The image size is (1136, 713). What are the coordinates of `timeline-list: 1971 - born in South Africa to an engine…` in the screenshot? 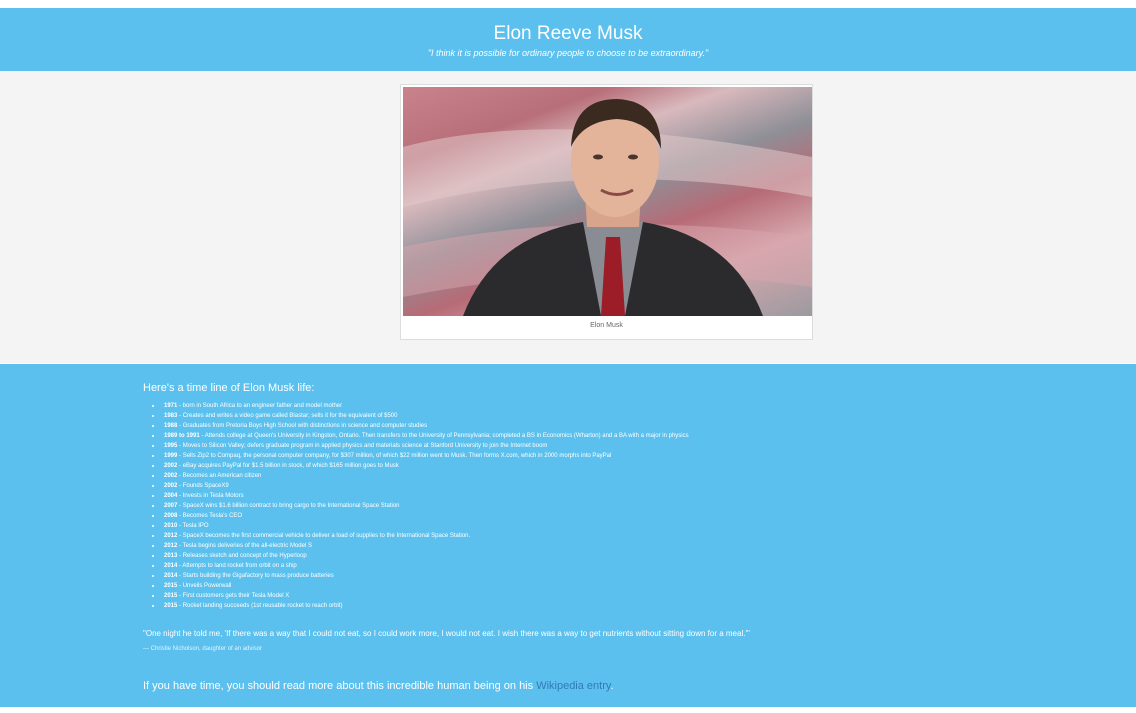 It's located at (416, 506).